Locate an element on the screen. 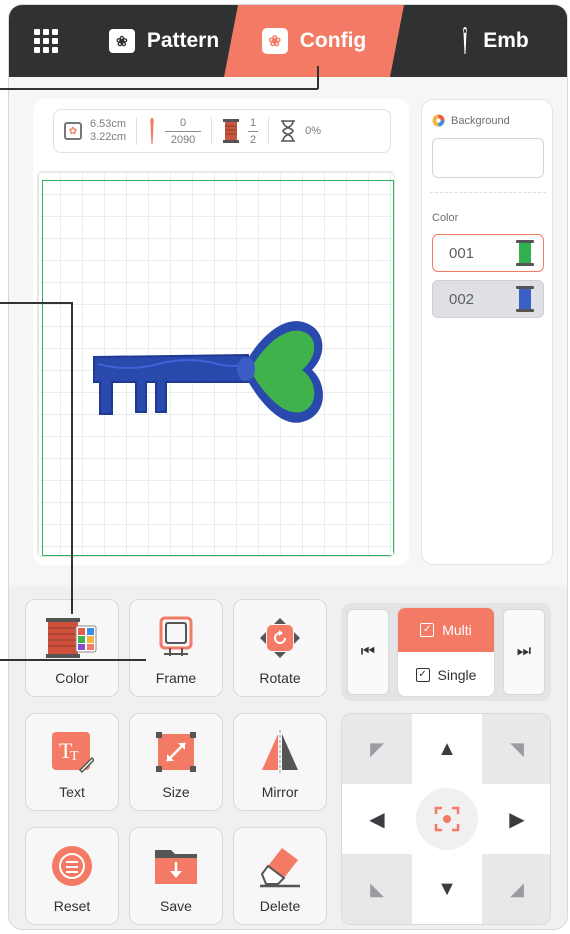 This screenshot has width=570, height=934. svg-text: T is located at coordinates (74, 756).